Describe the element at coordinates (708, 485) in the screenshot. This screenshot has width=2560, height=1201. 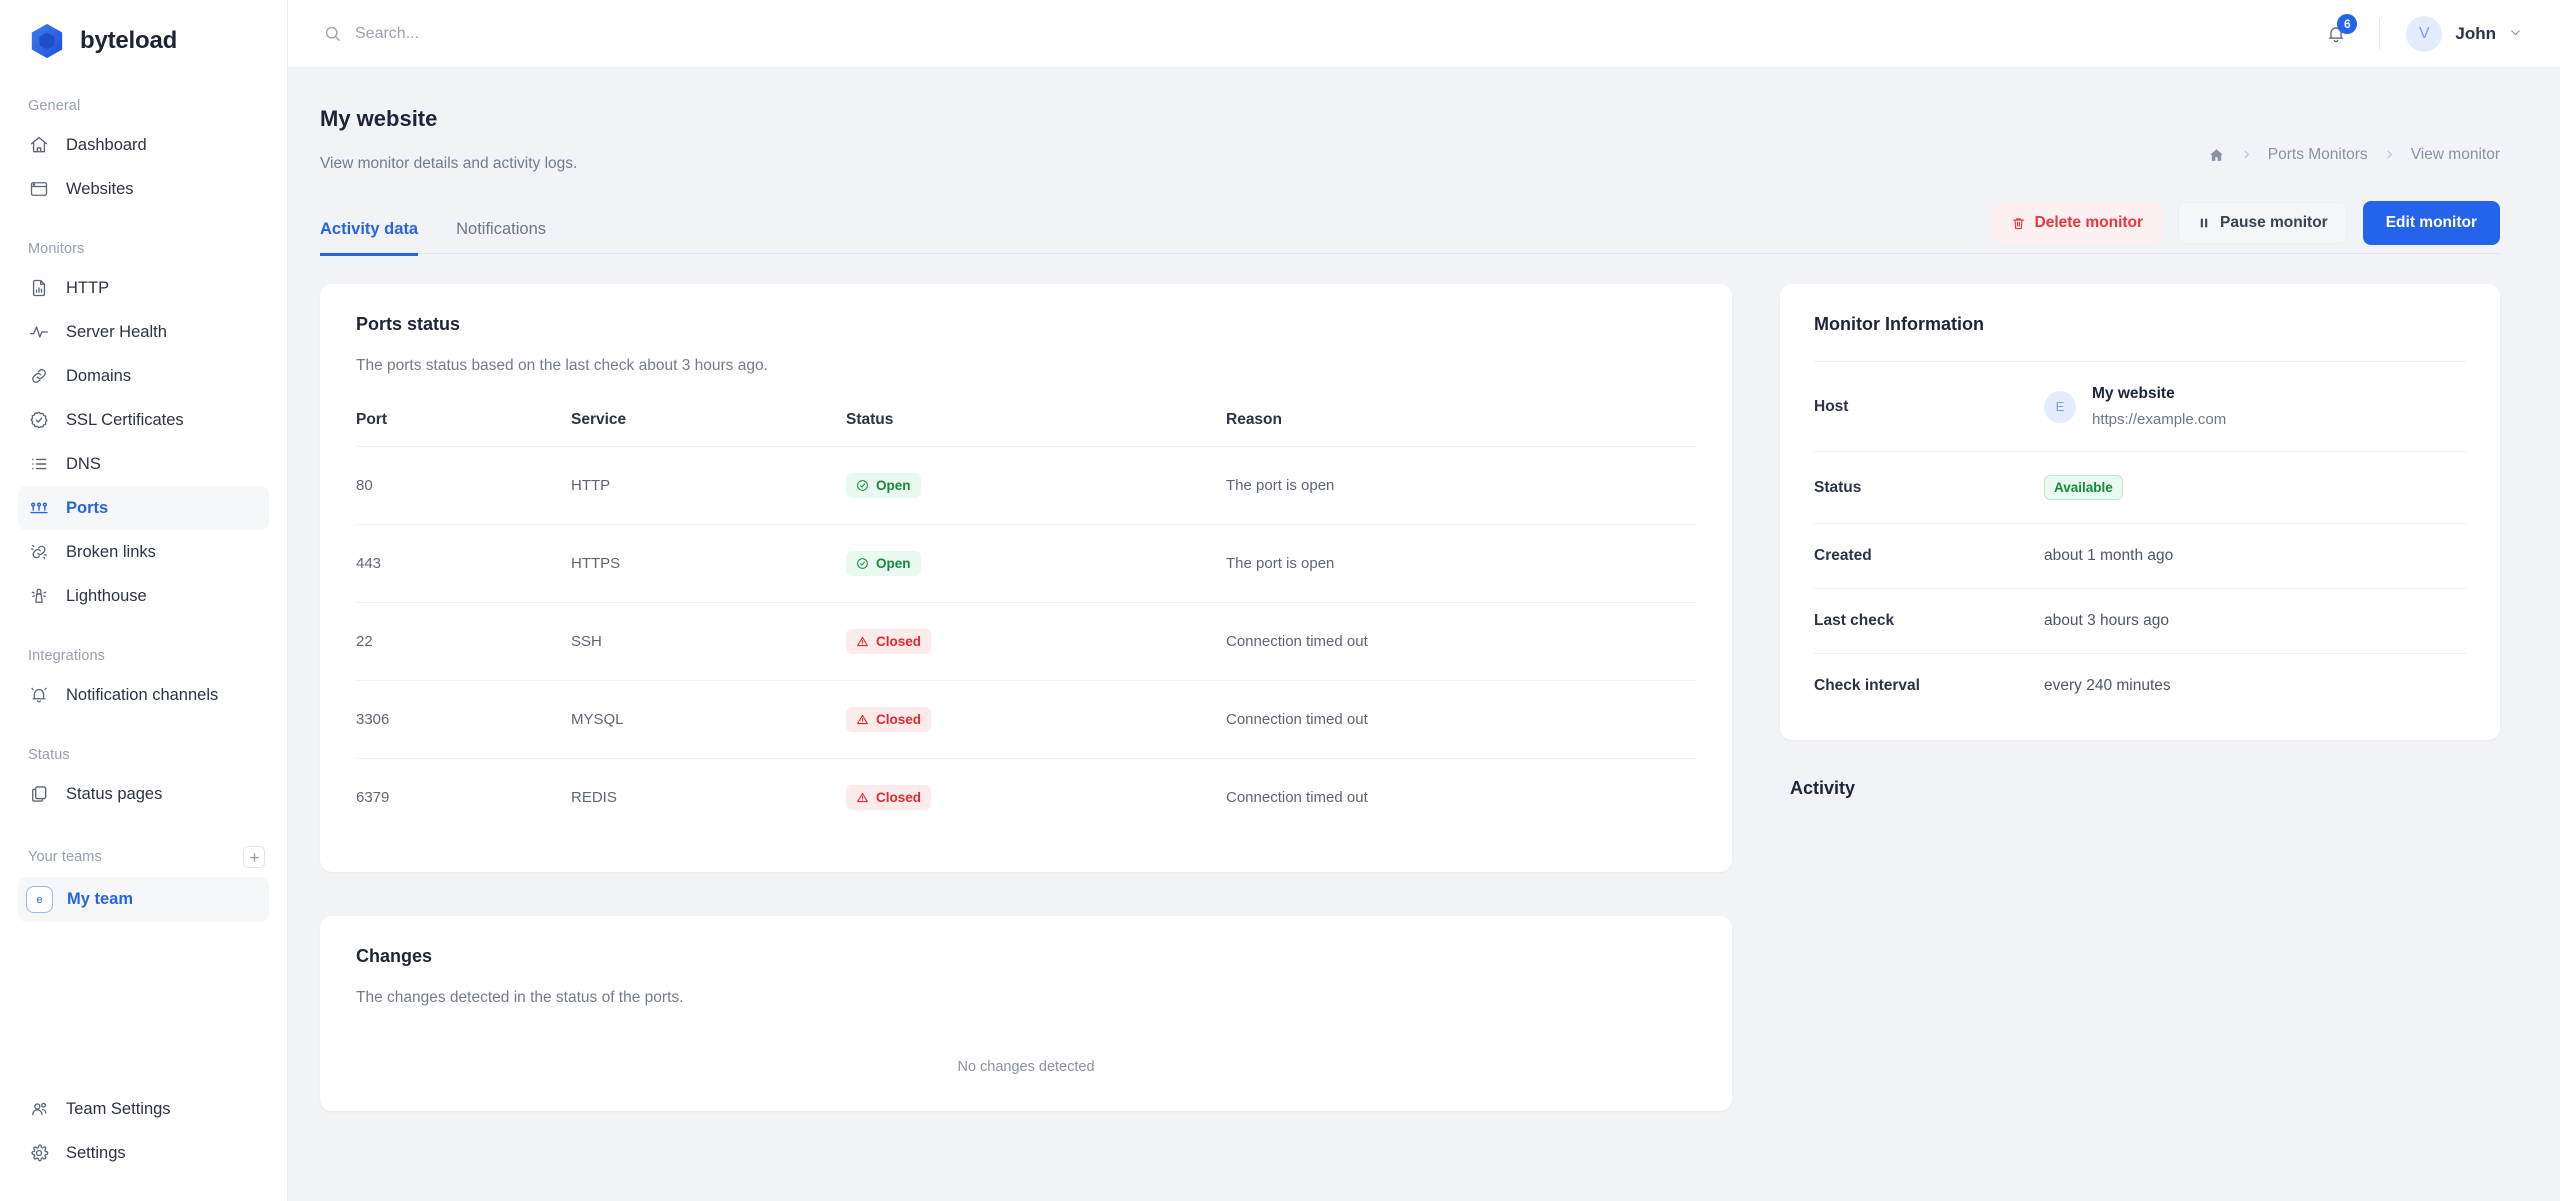
I see `cell-service: HTTP` at that location.